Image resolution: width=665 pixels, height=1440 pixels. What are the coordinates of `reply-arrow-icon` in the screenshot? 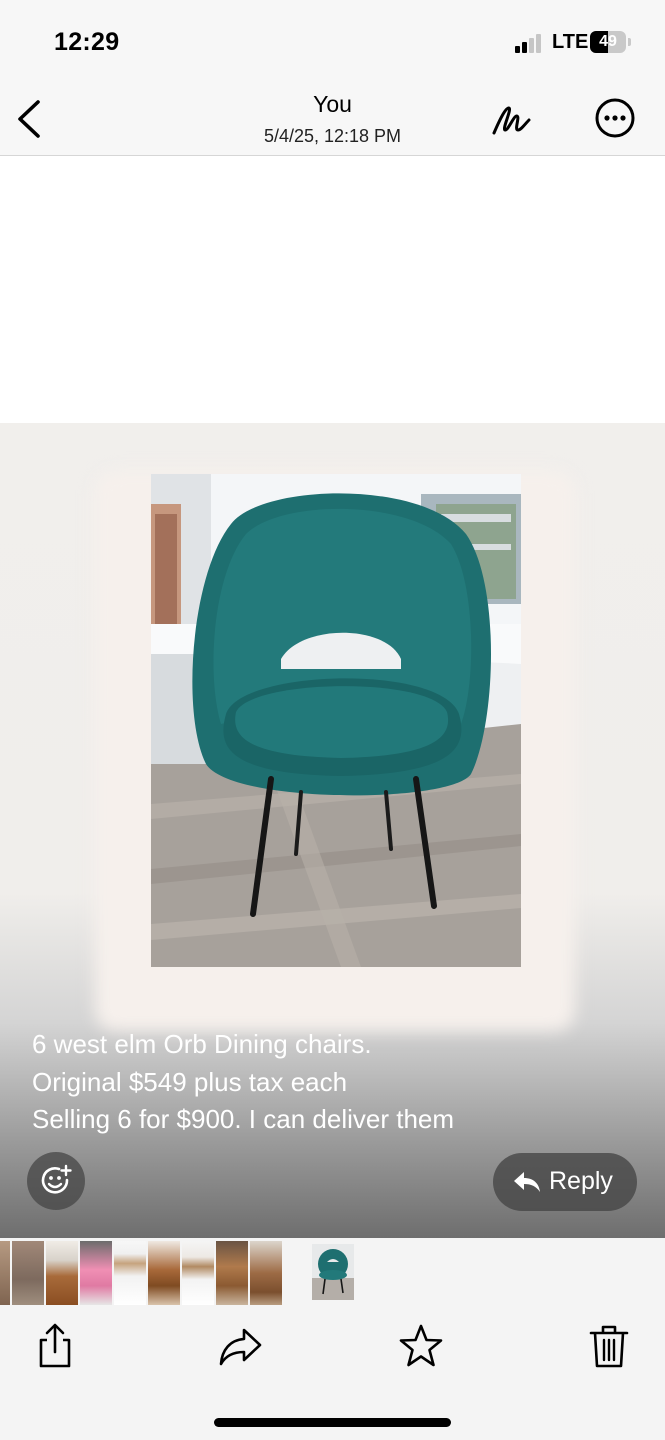 It's located at (527, 1182).